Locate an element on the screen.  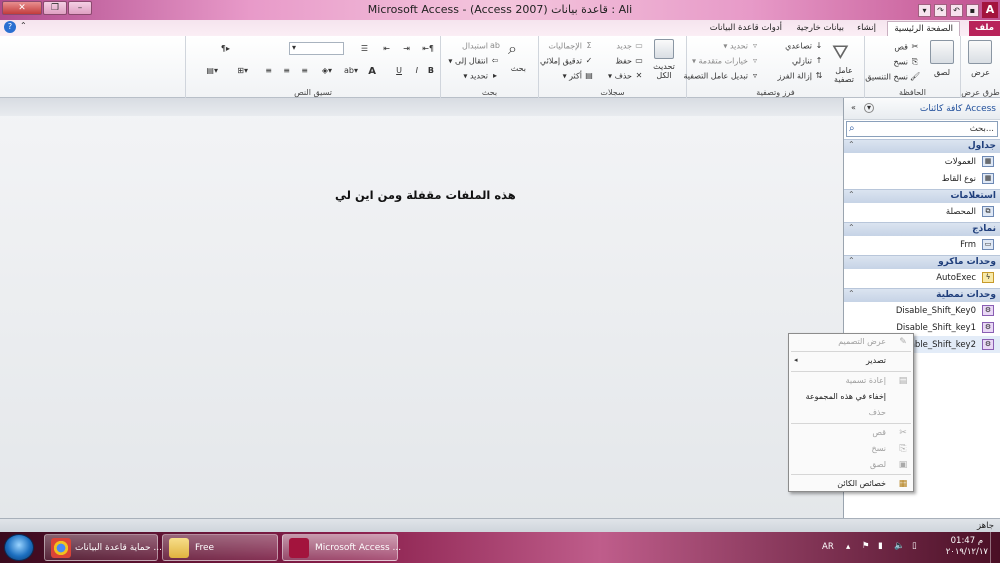
nav-item-query: المحصلة ⧉ is located at coordinates (922, 211).